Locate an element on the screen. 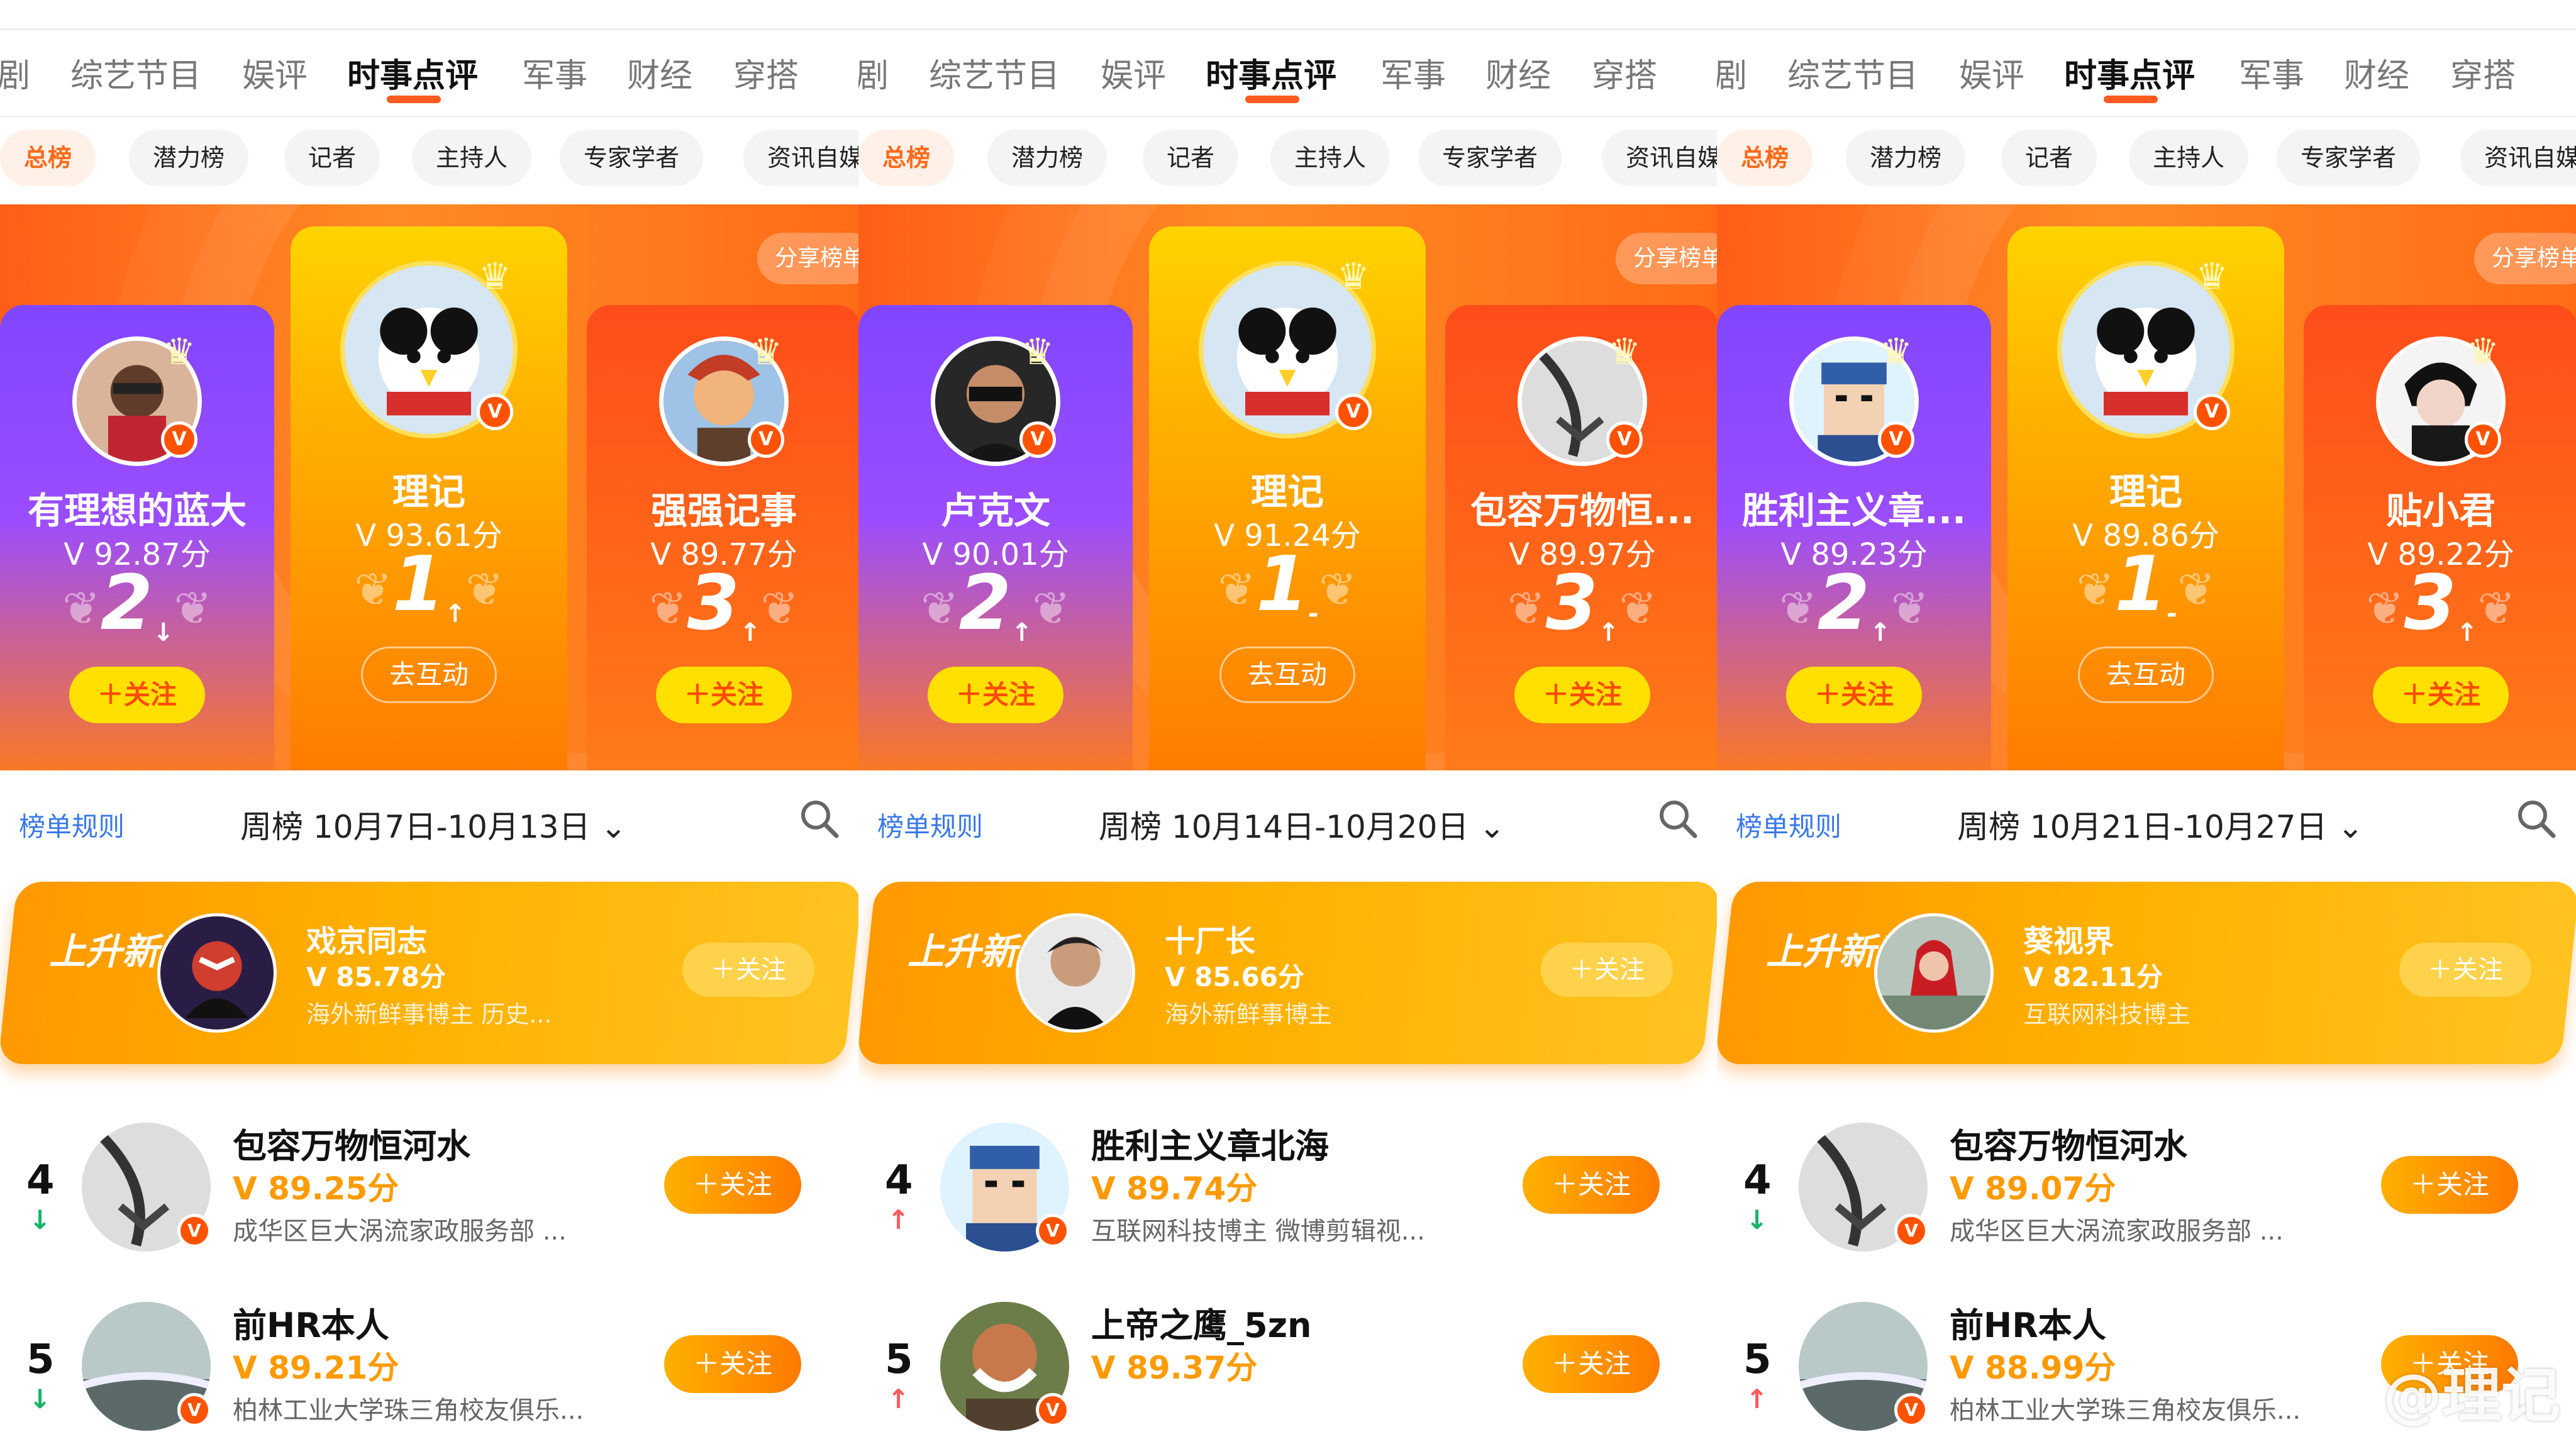  creator-score: V 89.74分 is located at coordinates (1174, 1188).